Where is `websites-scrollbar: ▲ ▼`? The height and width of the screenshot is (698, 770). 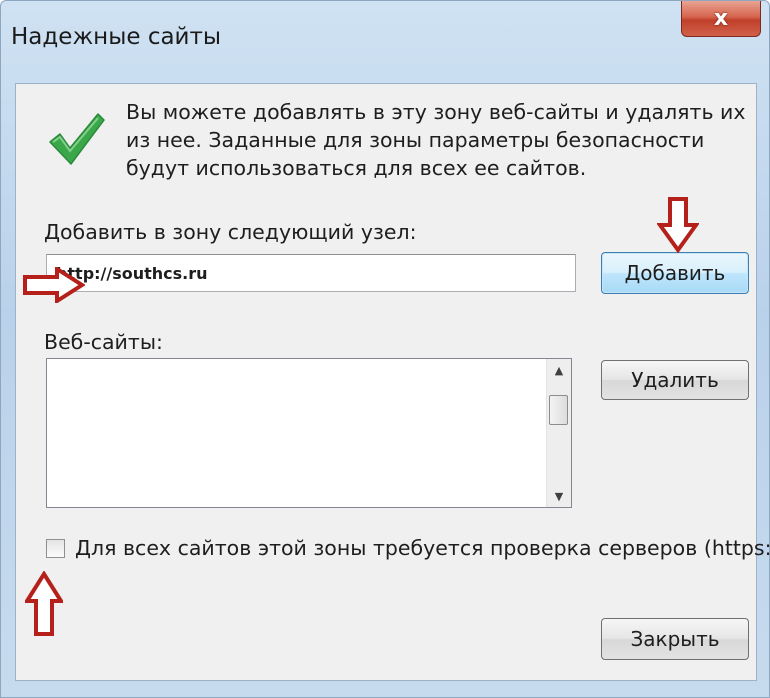
websites-scrollbar: ▲ ▼ is located at coordinates (558, 433).